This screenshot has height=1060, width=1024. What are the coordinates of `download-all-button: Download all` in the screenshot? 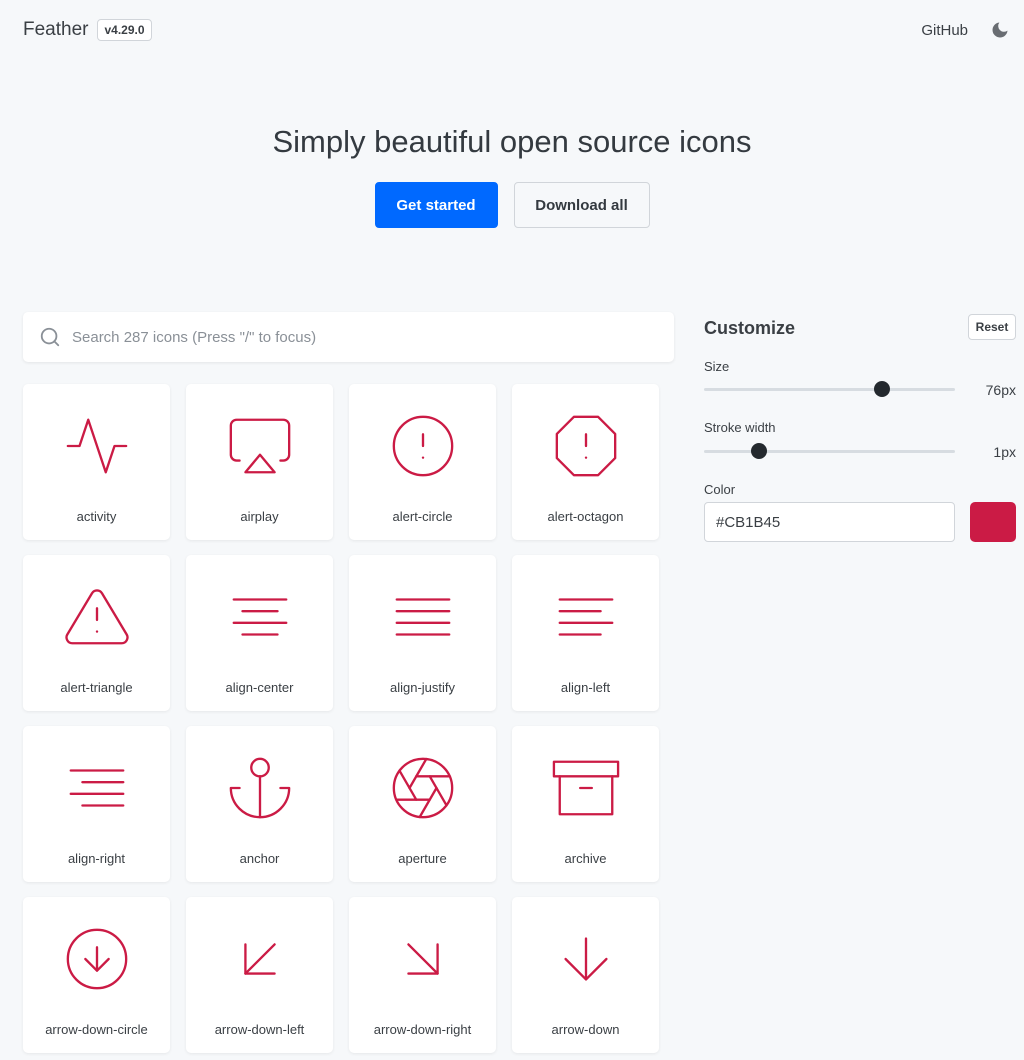 It's located at (581, 205).